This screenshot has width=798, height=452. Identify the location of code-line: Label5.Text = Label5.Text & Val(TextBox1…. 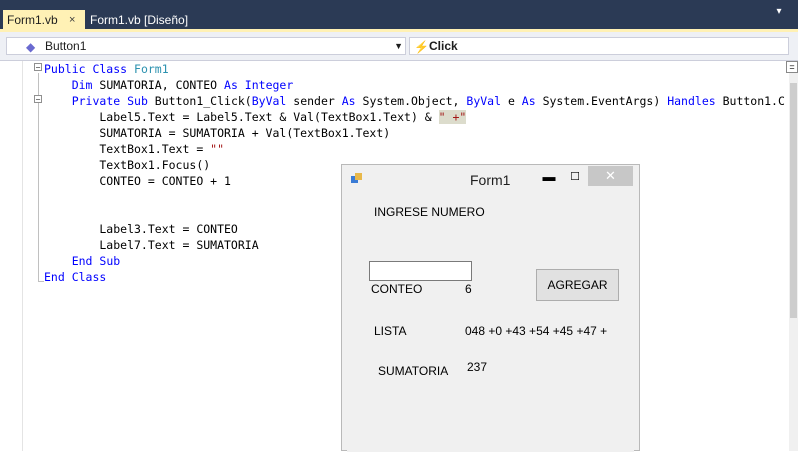
(255, 117).